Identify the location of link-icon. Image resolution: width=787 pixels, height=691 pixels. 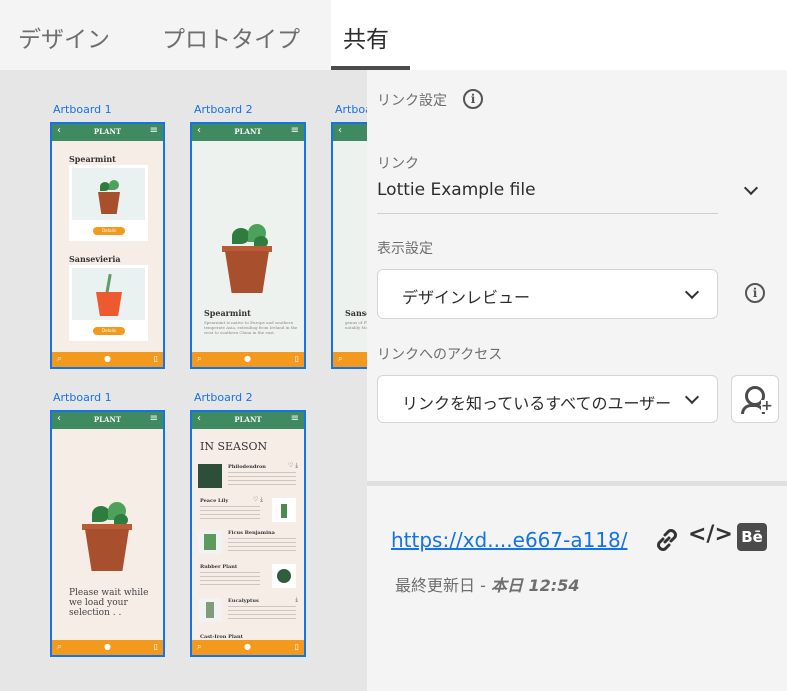
(667, 540).